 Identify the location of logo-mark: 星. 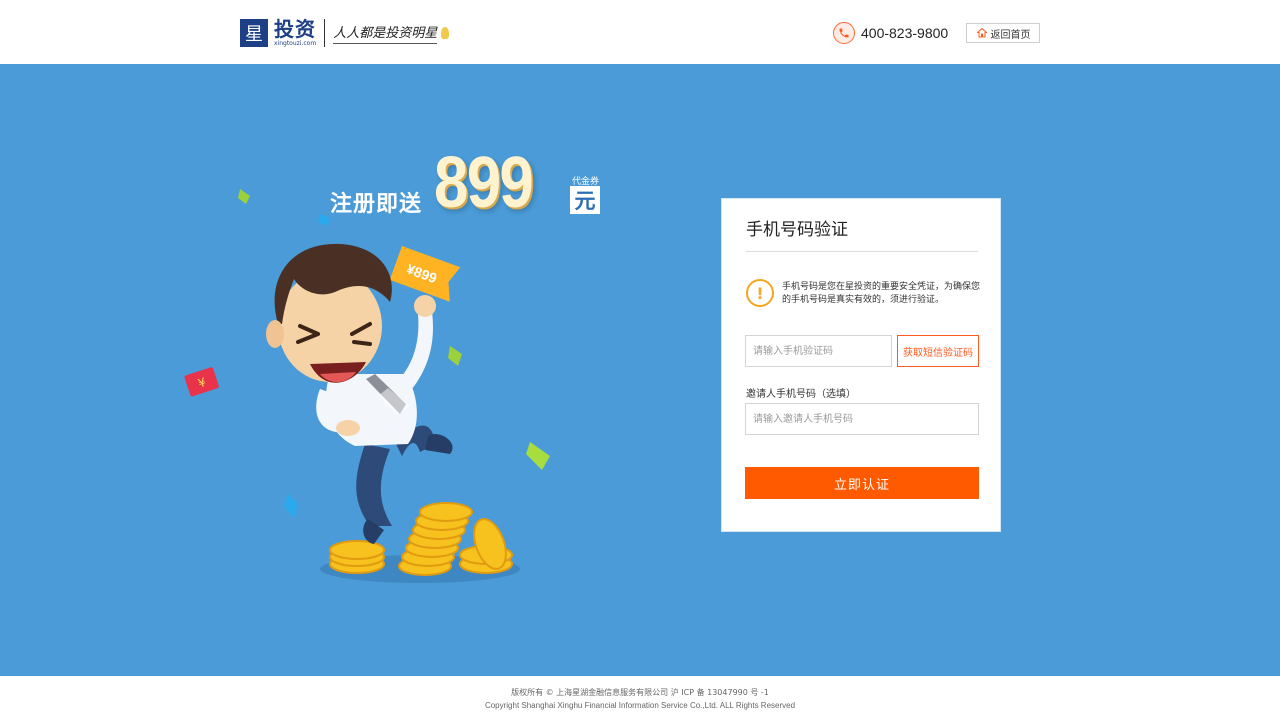
(254, 33).